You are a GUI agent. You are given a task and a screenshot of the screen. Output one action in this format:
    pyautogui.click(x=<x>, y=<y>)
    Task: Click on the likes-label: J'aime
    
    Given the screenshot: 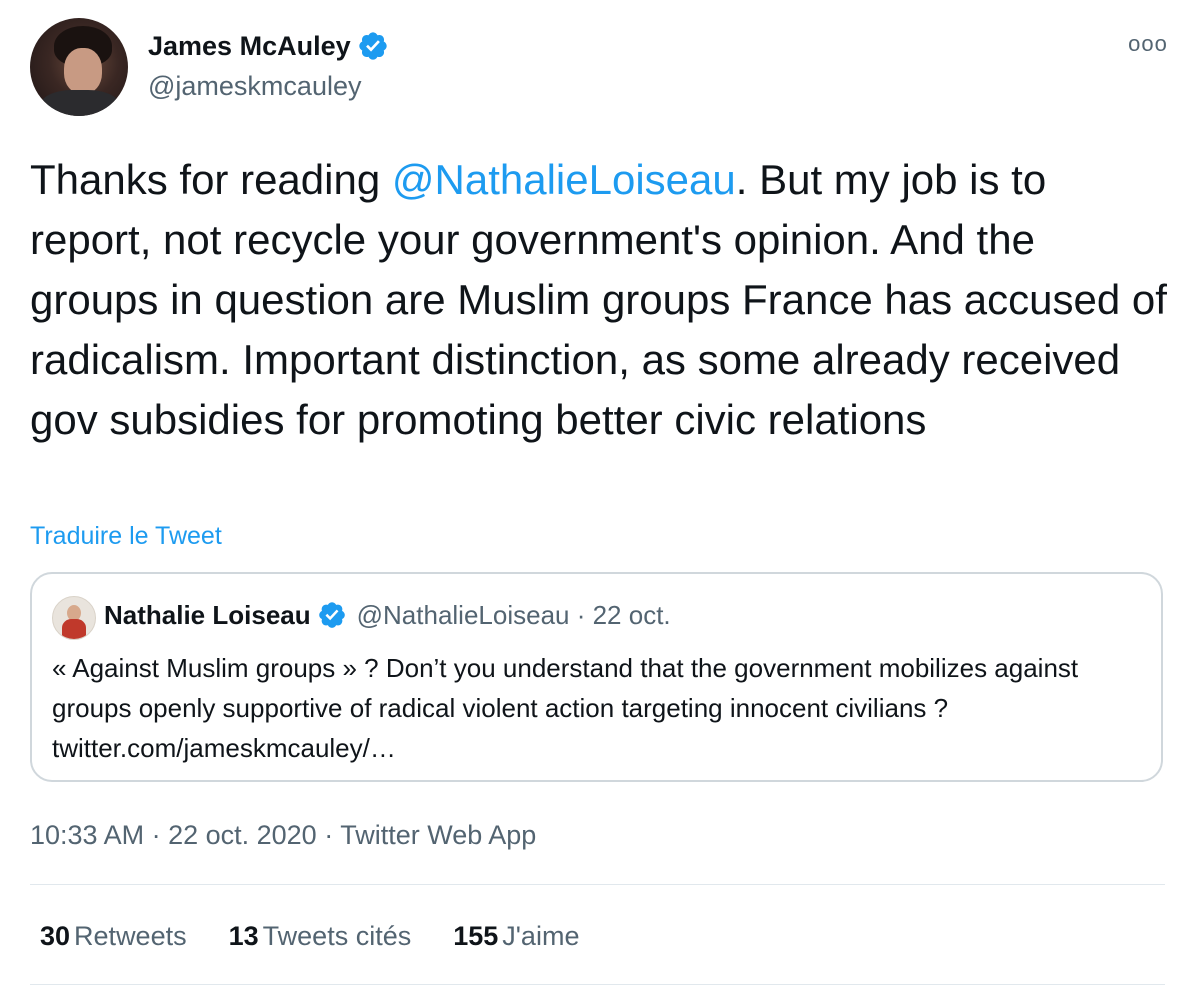 What is the action you would take?
    pyautogui.click(x=541, y=936)
    